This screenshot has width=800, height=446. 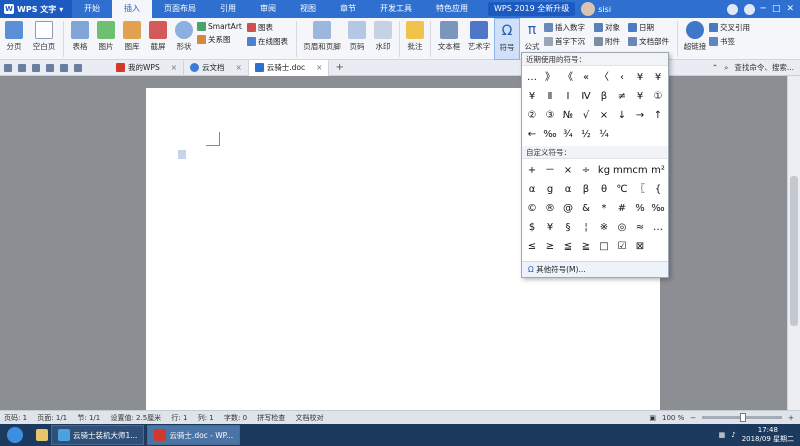 What do you see at coordinates (289, 67) in the screenshot?
I see `tab-current-doc: 云骑士.doc ×` at bounding box center [289, 67].